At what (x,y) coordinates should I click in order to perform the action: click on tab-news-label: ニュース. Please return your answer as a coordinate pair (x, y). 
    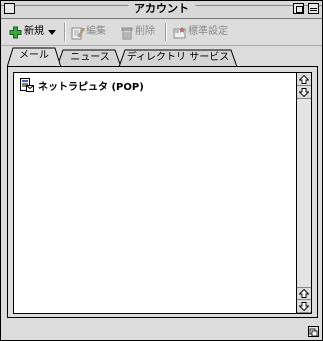
    Looking at the image, I should click on (90, 57).